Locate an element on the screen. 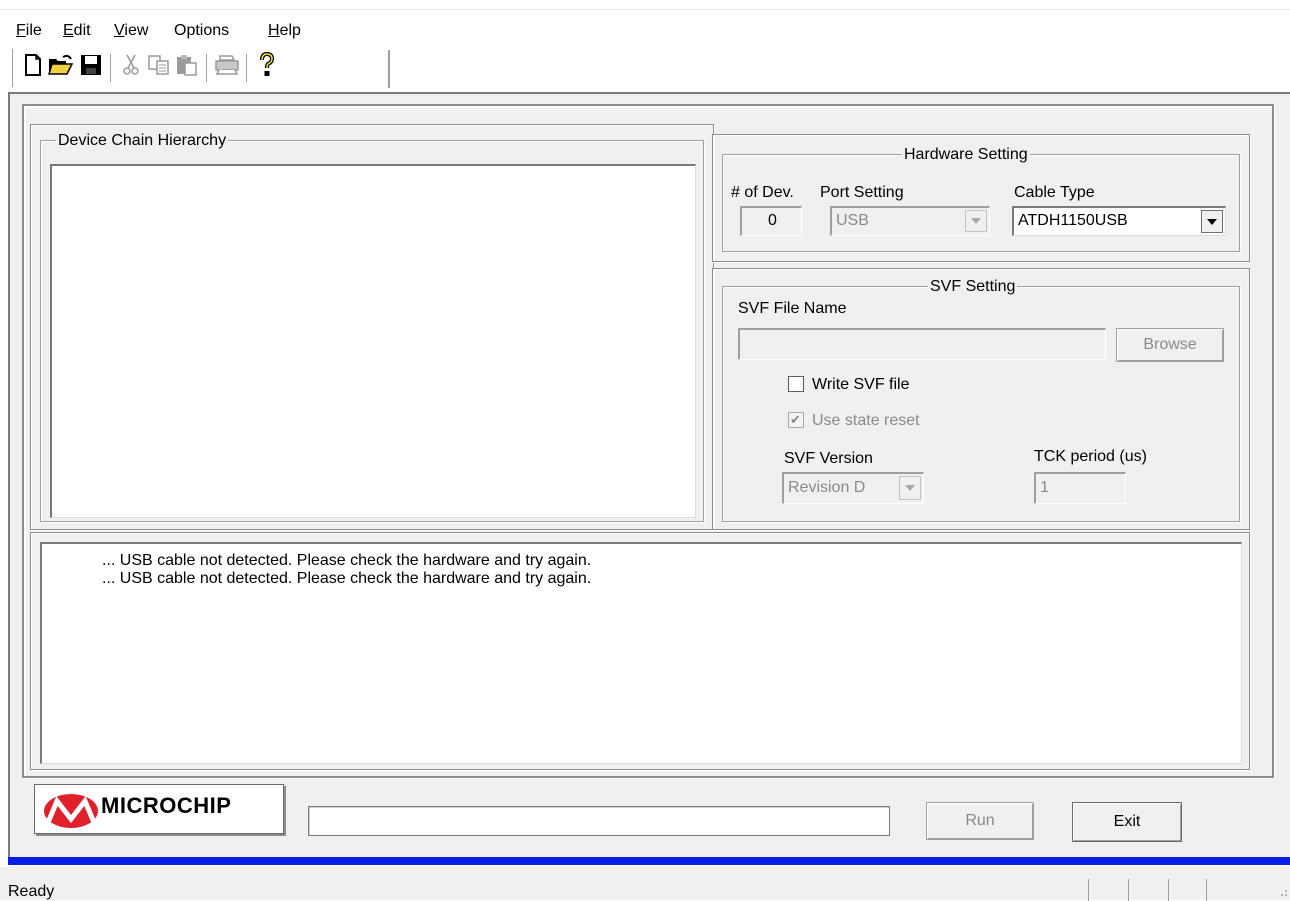  new-icon is located at coordinates (33, 65).